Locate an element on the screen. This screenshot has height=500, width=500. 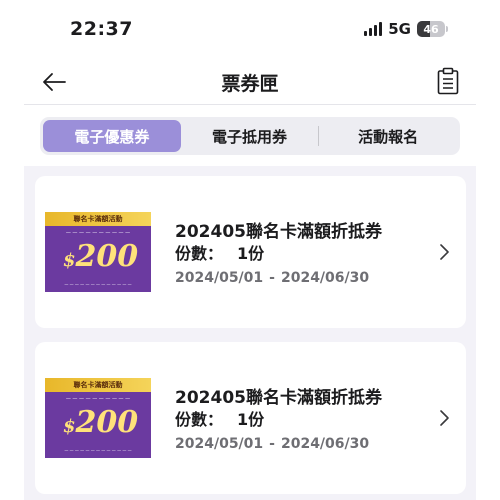
status-time: 22:37 is located at coordinates (101, 29).